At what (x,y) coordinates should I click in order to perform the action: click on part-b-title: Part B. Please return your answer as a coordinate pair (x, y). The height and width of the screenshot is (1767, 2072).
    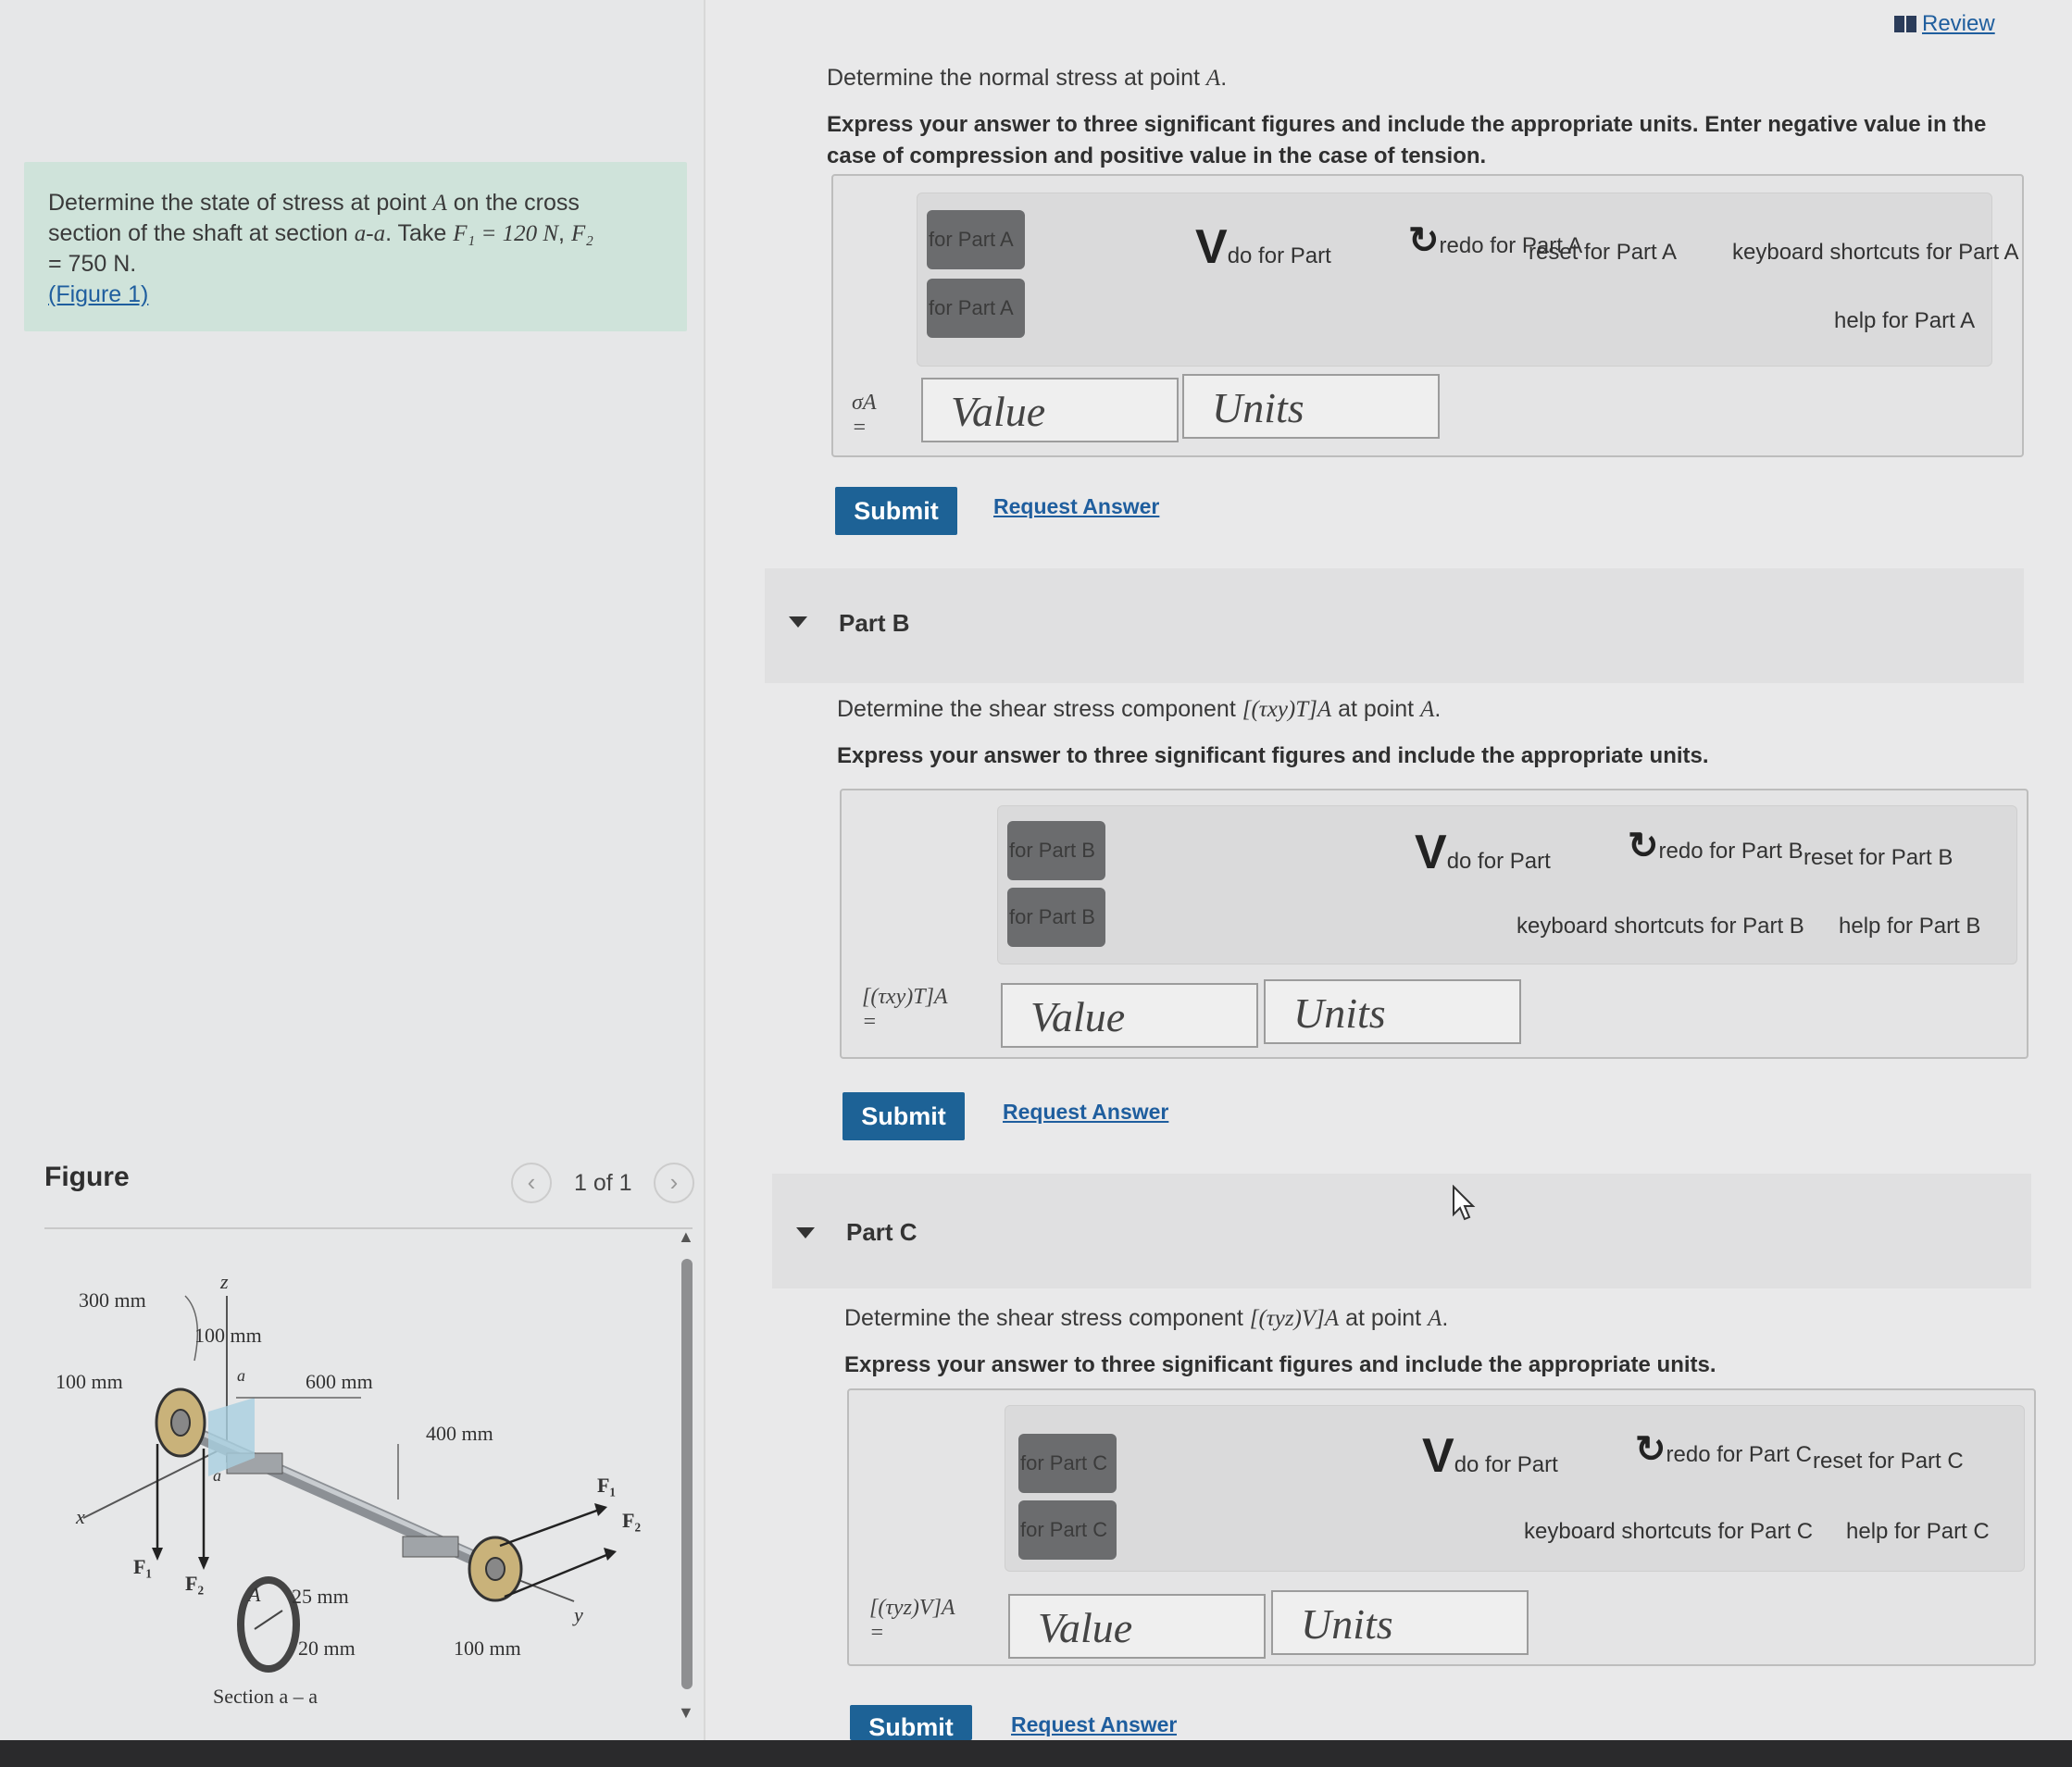
    Looking at the image, I should click on (874, 623).